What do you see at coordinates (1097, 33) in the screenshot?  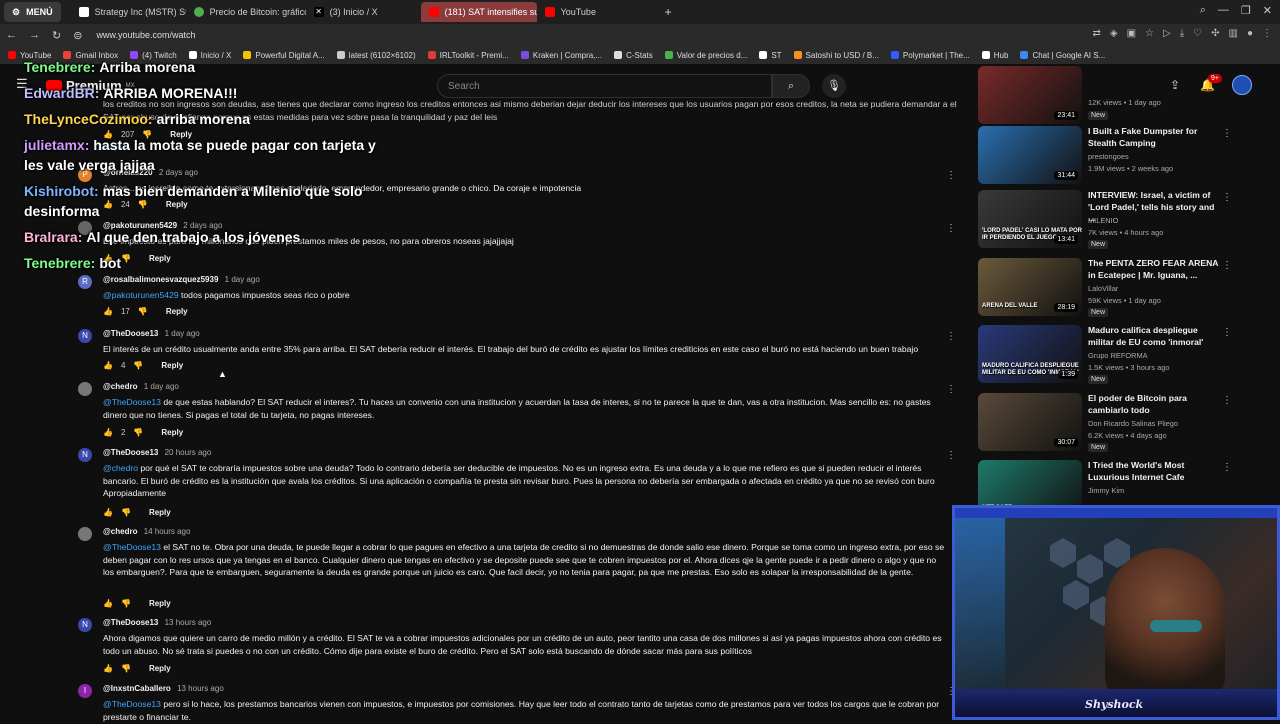 I see `translate-icon: ⇄` at bounding box center [1097, 33].